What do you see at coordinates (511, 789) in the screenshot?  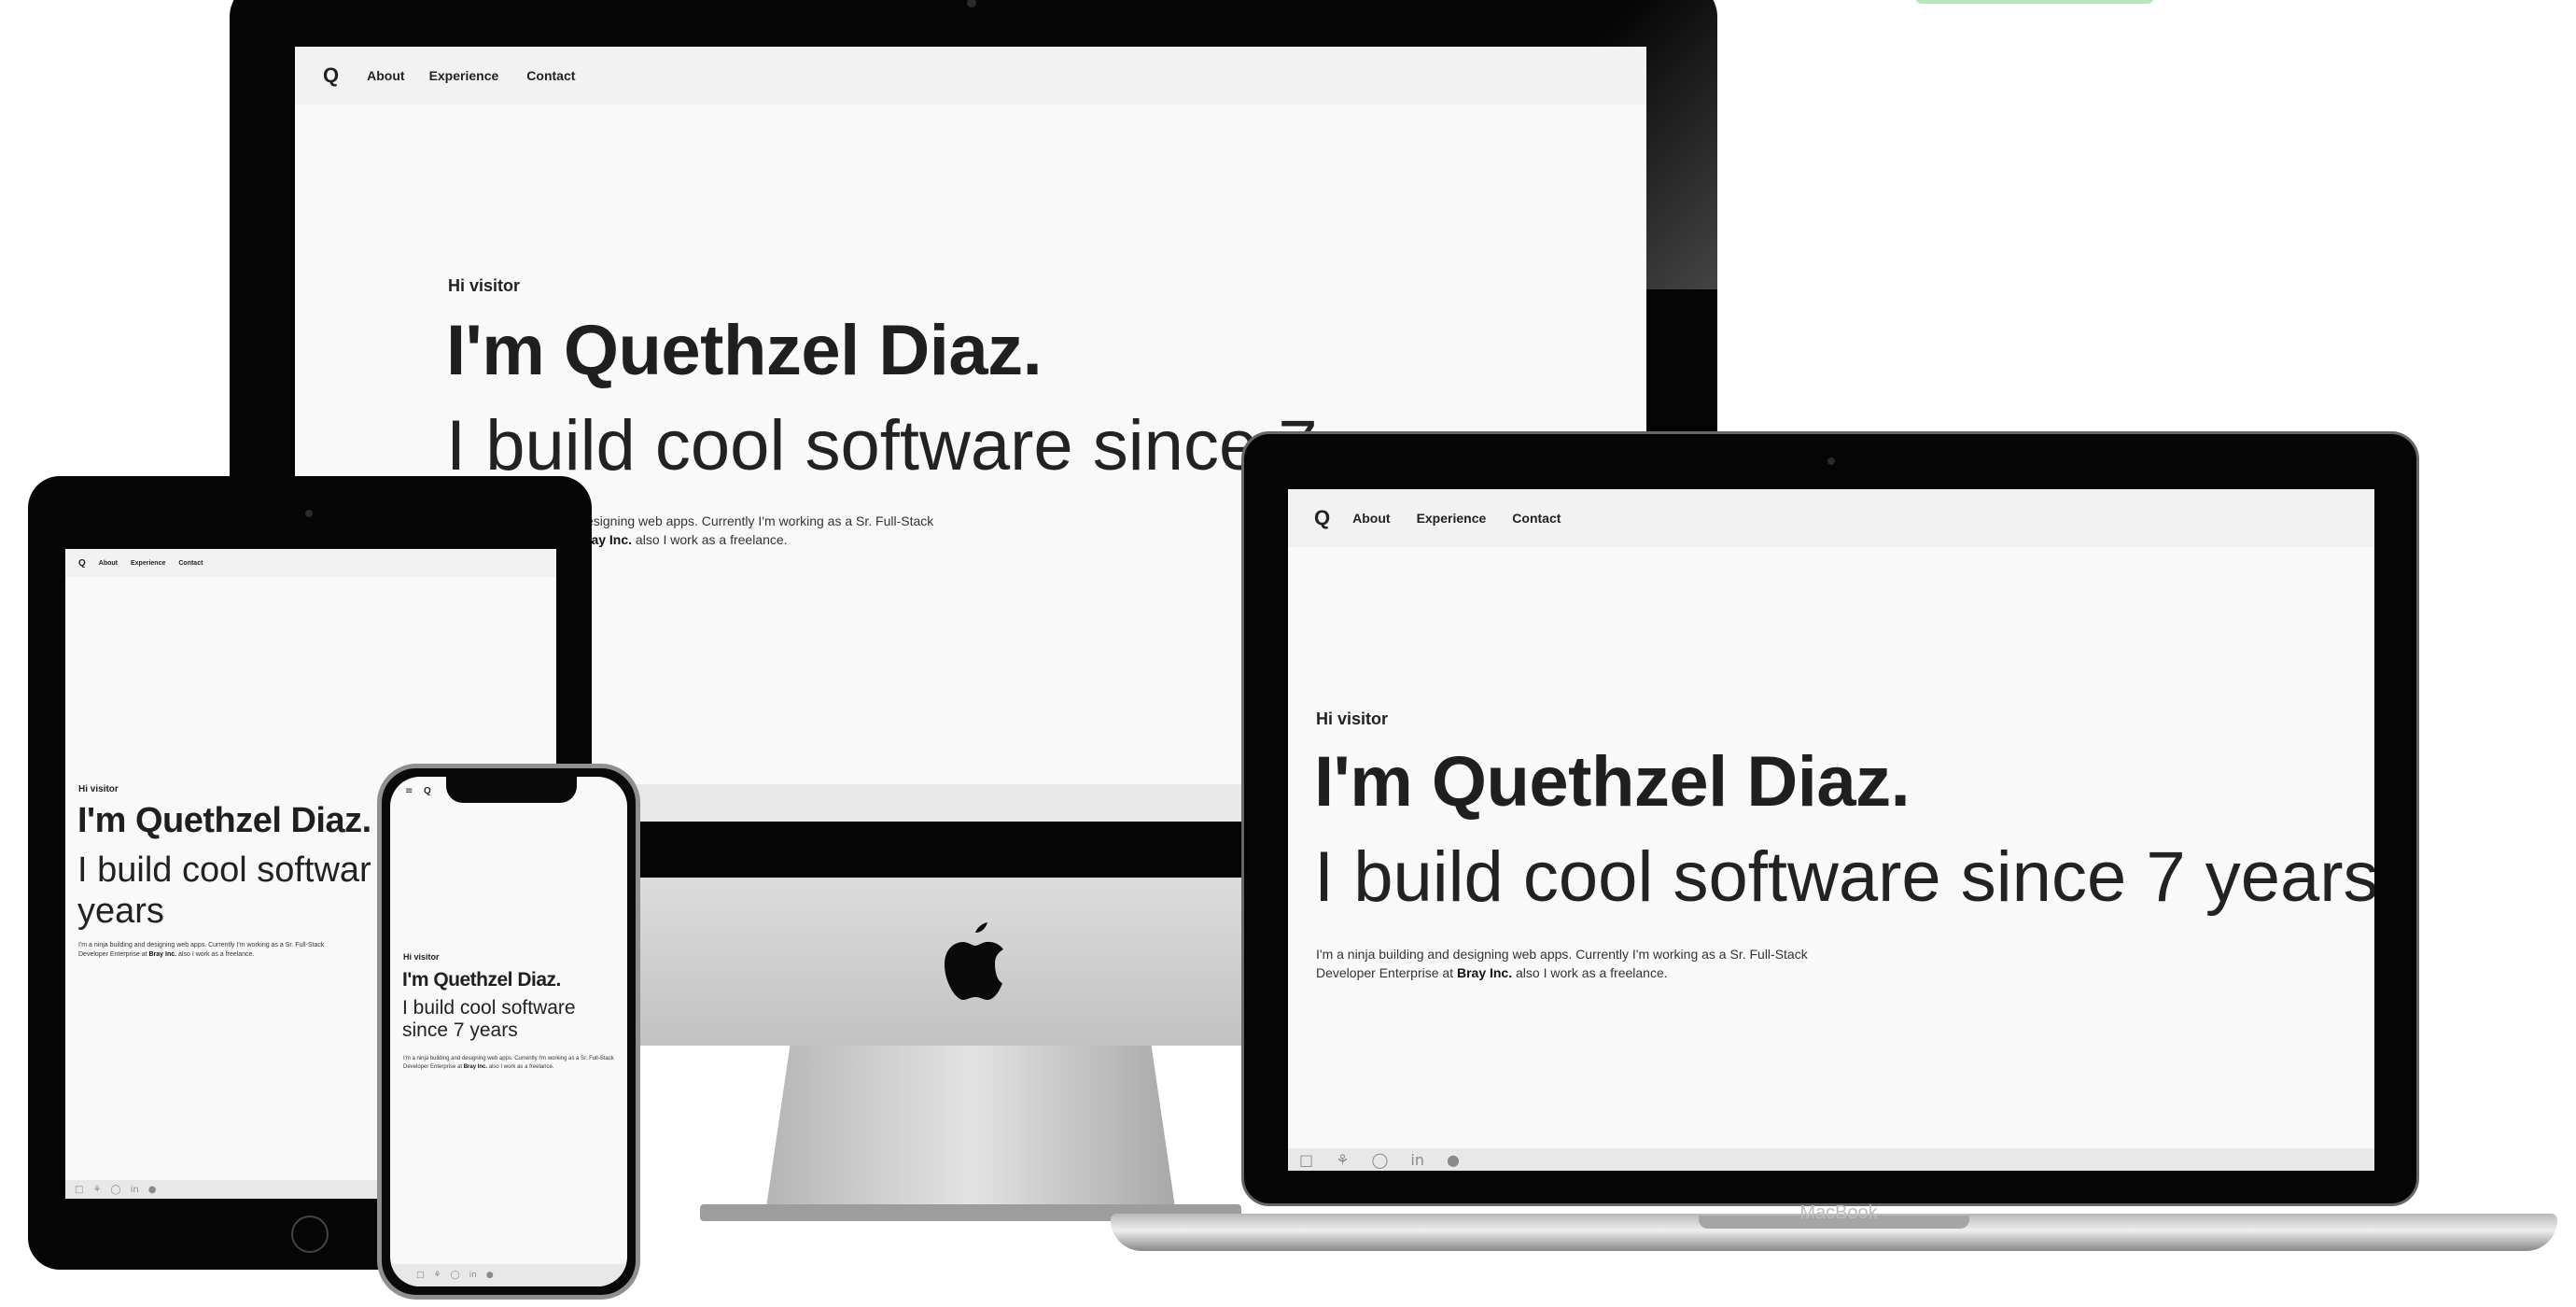 I see `iphone-notch` at bounding box center [511, 789].